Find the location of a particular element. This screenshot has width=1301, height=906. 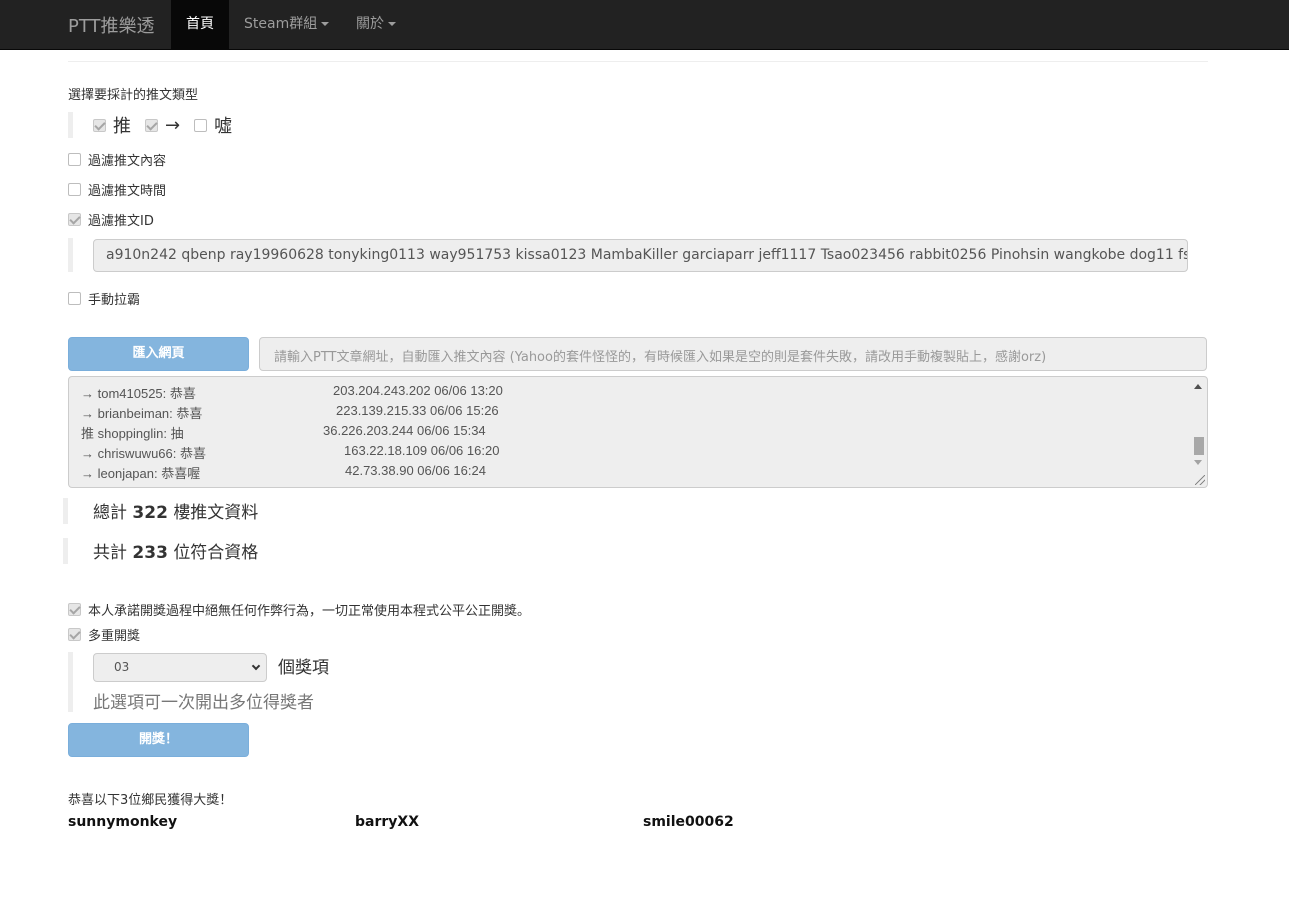

total-count: 322 is located at coordinates (150, 513).